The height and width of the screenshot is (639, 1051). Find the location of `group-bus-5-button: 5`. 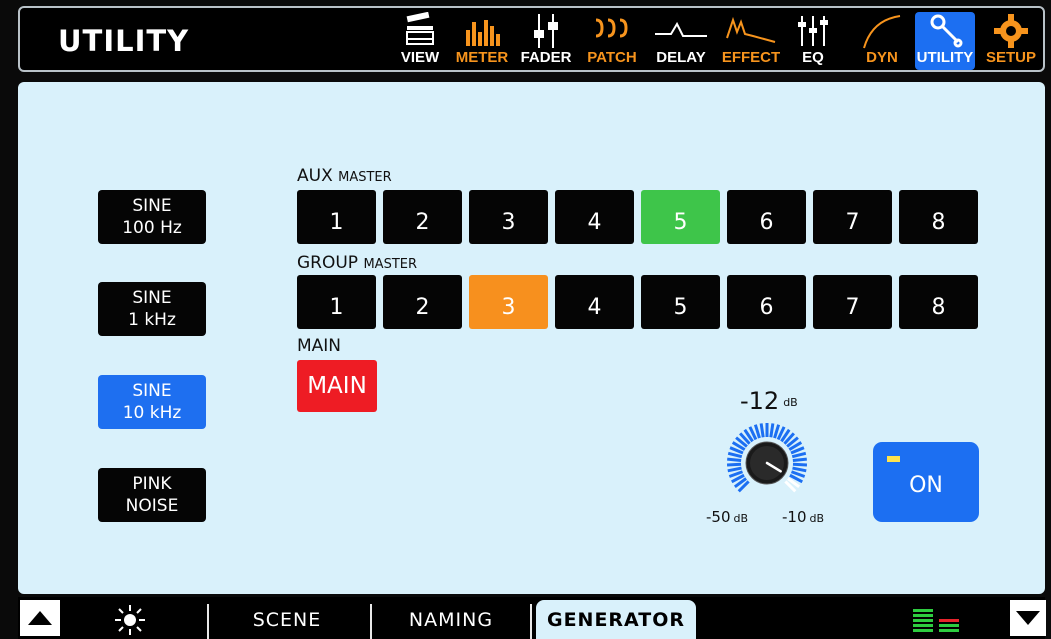

group-bus-5-button: 5 is located at coordinates (680, 302).